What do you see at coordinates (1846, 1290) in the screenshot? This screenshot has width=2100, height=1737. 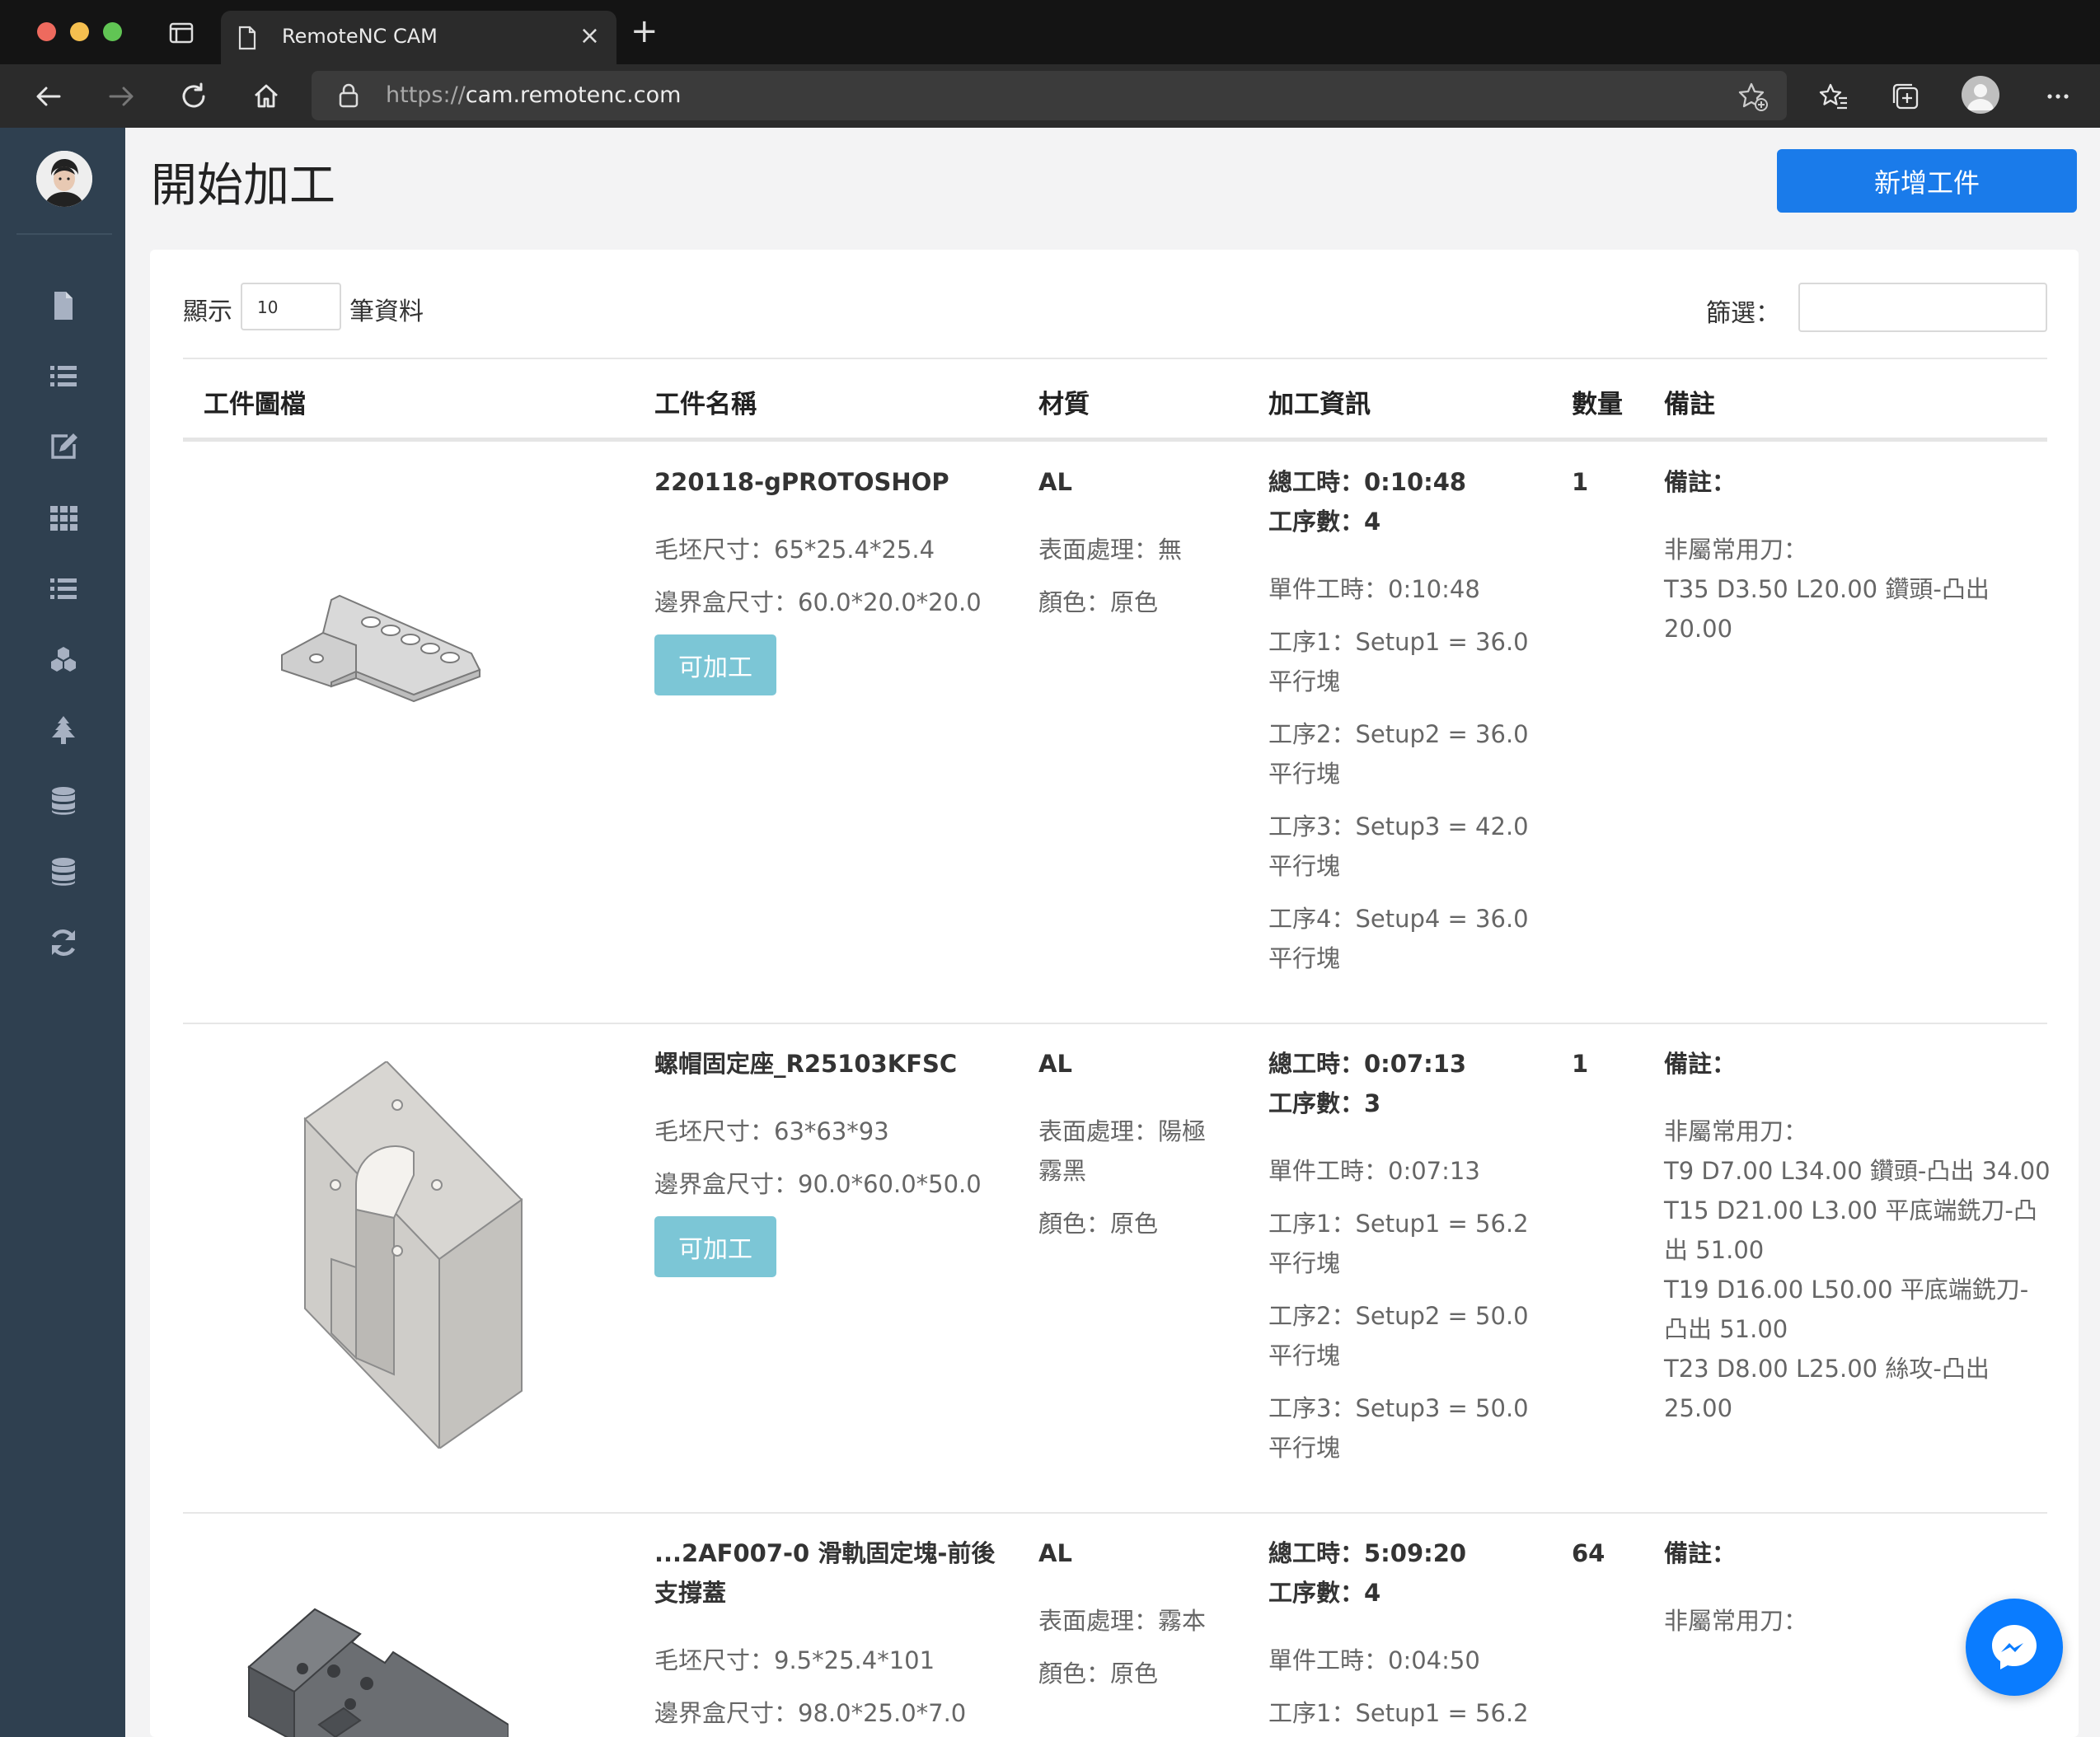 I see `tool-line: T19 D16.00 L50.00 平底端銑刀-` at bounding box center [1846, 1290].